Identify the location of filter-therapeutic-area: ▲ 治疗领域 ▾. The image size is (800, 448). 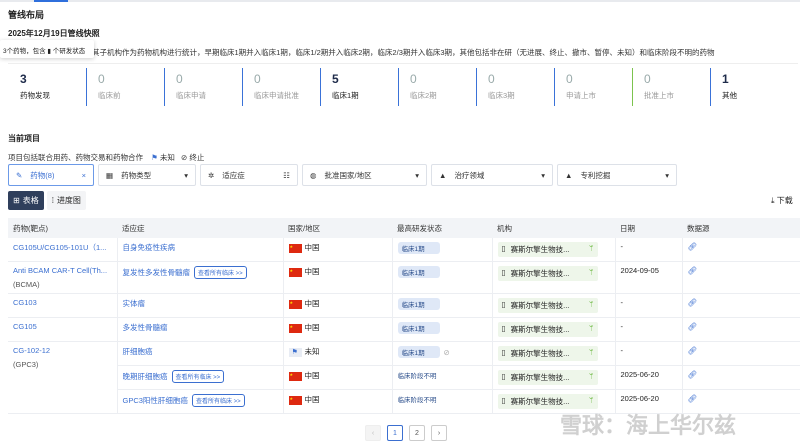
(492, 175).